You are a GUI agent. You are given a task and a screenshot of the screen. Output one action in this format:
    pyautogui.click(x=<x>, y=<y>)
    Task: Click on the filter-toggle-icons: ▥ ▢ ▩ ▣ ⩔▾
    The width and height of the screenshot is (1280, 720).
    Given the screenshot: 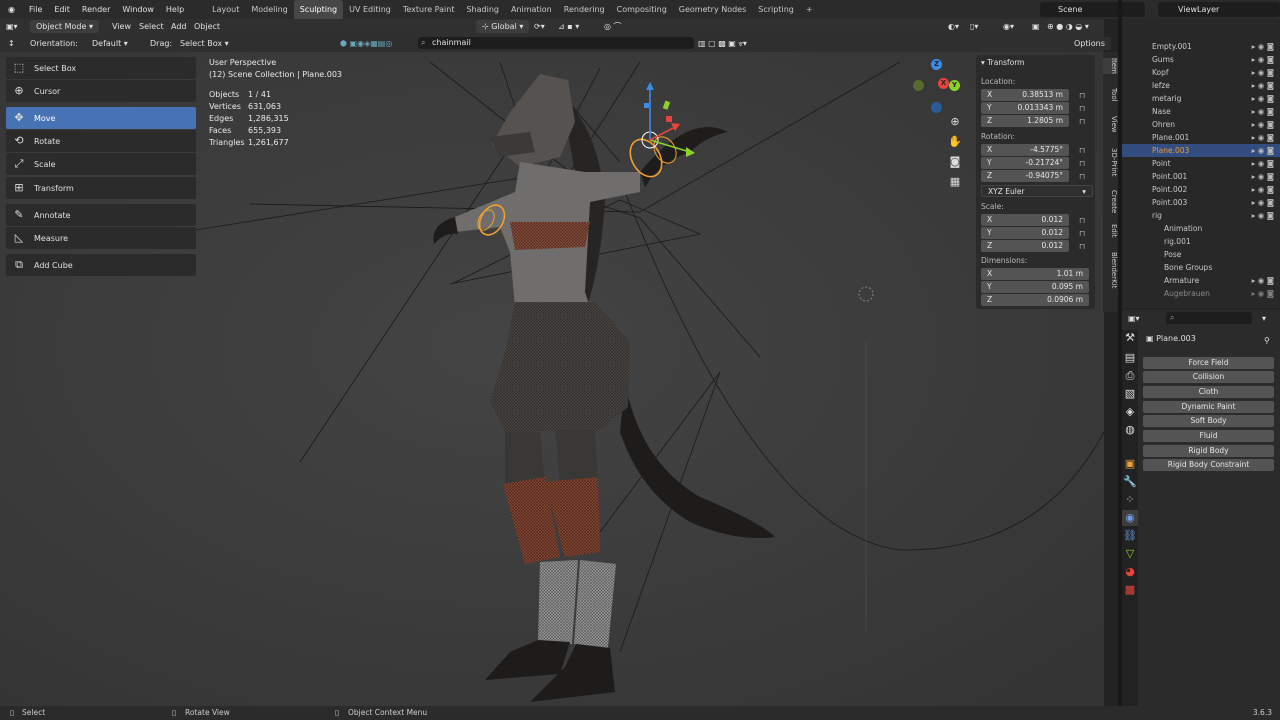 What is the action you would take?
    pyautogui.click(x=722, y=43)
    